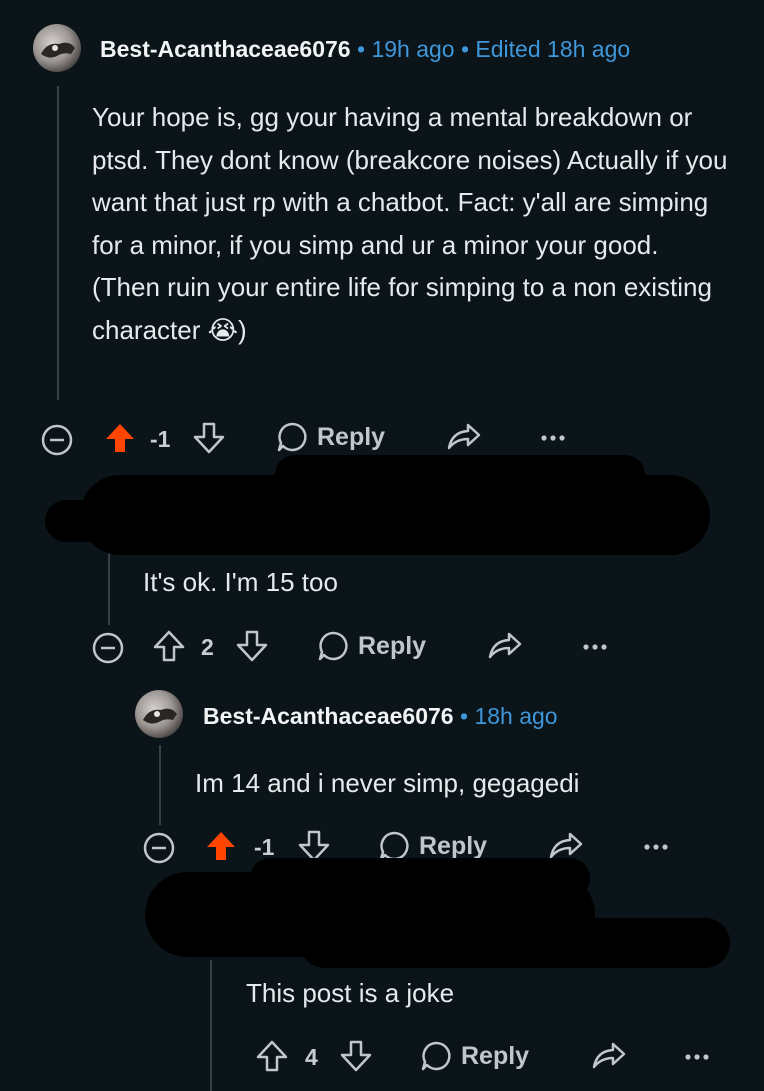 This screenshot has width=764, height=1091. What do you see at coordinates (240, 582) in the screenshot?
I see `comment-body: It's ok. I'm 15 too` at bounding box center [240, 582].